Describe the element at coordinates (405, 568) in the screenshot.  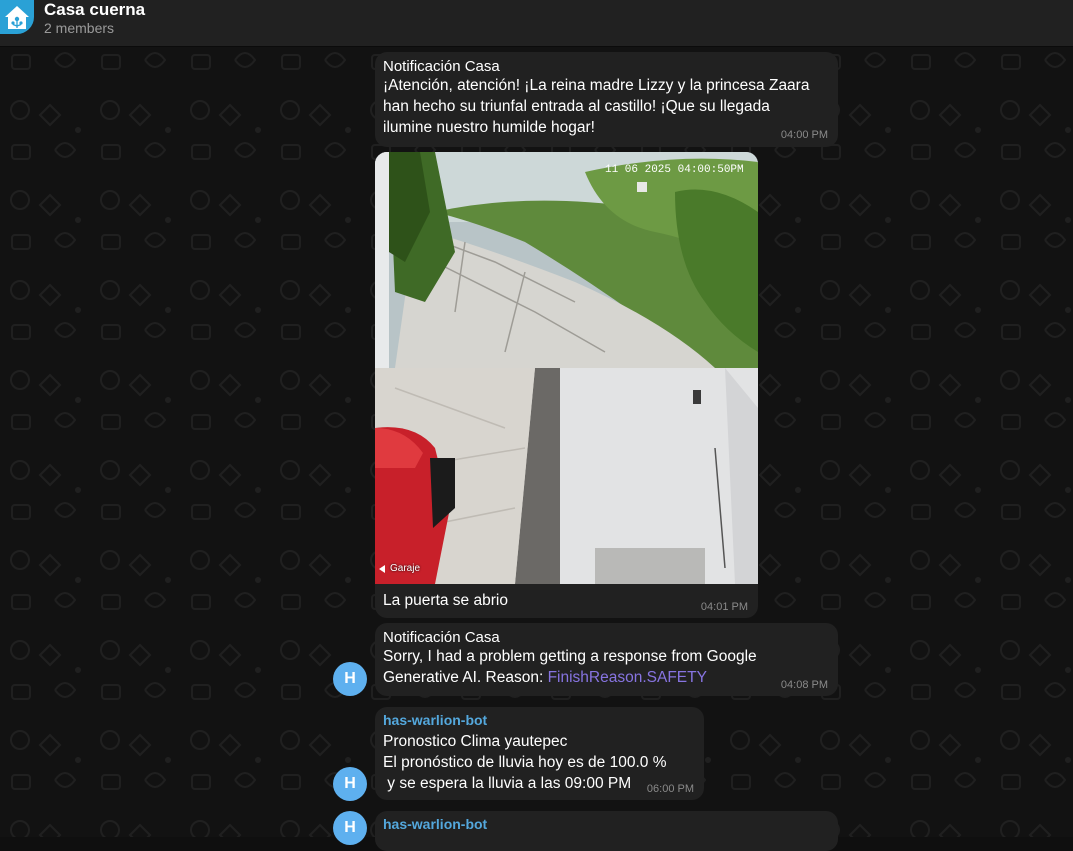
I see `camera-label-text: Garaje` at that location.